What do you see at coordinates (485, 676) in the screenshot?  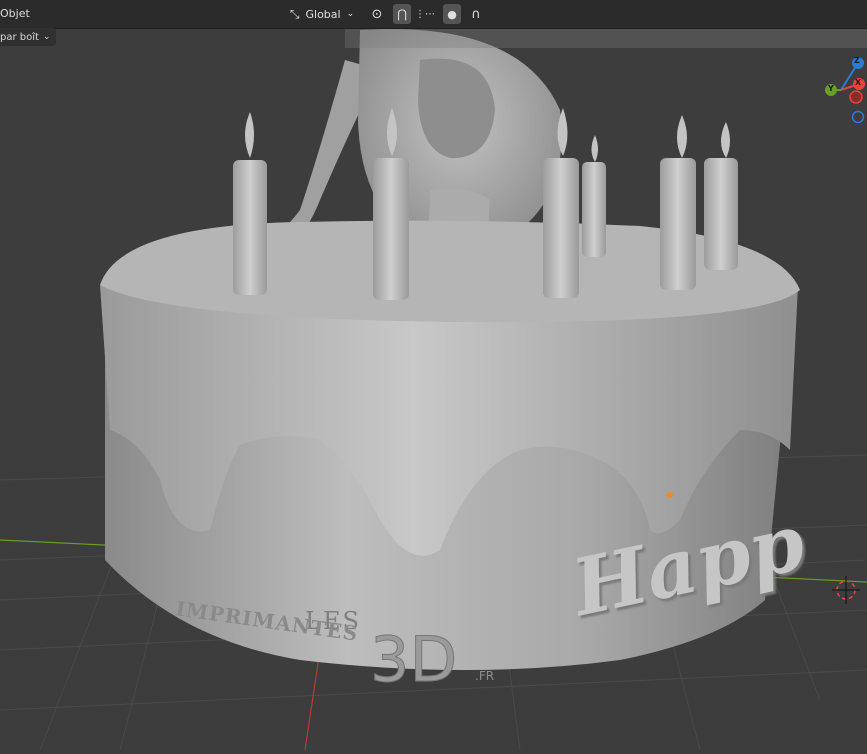 I see `watermark-fr: .FR` at bounding box center [485, 676].